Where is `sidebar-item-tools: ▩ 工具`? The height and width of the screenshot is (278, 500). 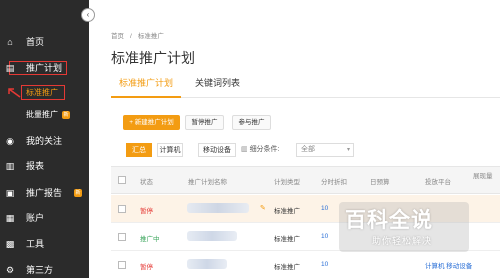 sidebar-item-tools: ▩ 工具 is located at coordinates (44, 244).